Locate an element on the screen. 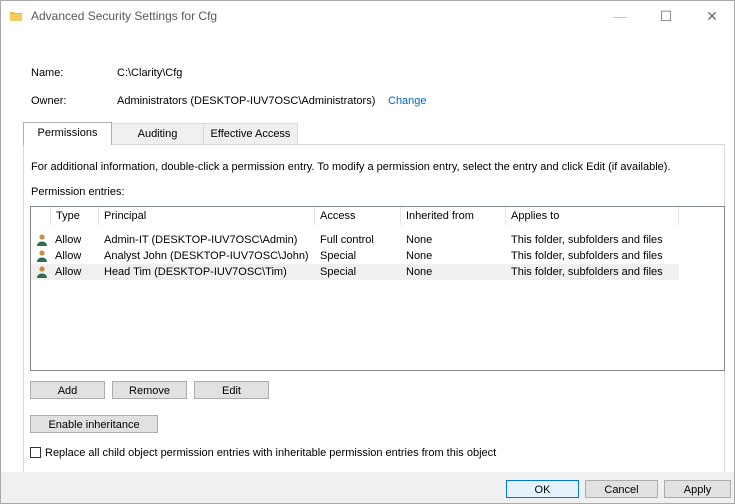 This screenshot has width=735, height=504. ok-button: OK is located at coordinates (542, 489).